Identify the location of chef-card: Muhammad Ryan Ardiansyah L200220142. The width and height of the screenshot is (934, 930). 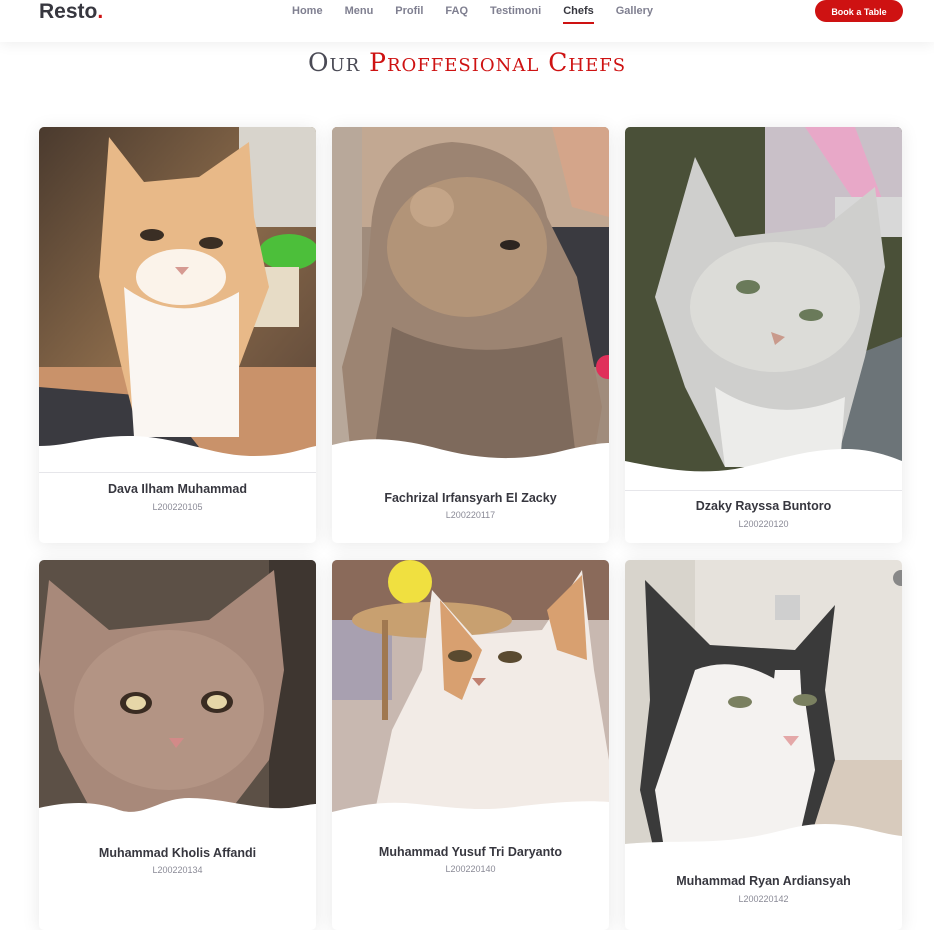
(763, 745).